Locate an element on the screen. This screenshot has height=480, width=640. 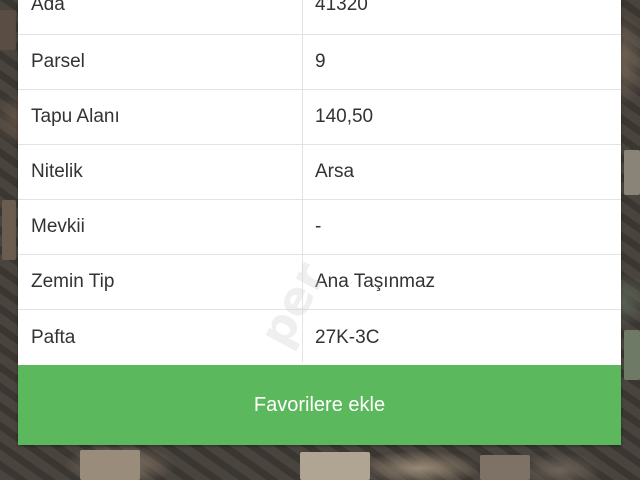
row-value: Ana Taşınmaz is located at coordinates (375, 281).